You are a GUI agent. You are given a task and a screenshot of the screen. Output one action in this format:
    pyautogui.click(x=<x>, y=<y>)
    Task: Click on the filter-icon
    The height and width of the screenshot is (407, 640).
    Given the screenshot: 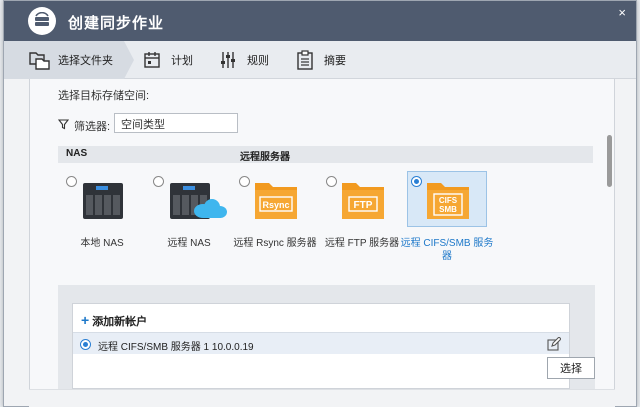 What is the action you would take?
    pyautogui.click(x=63, y=126)
    